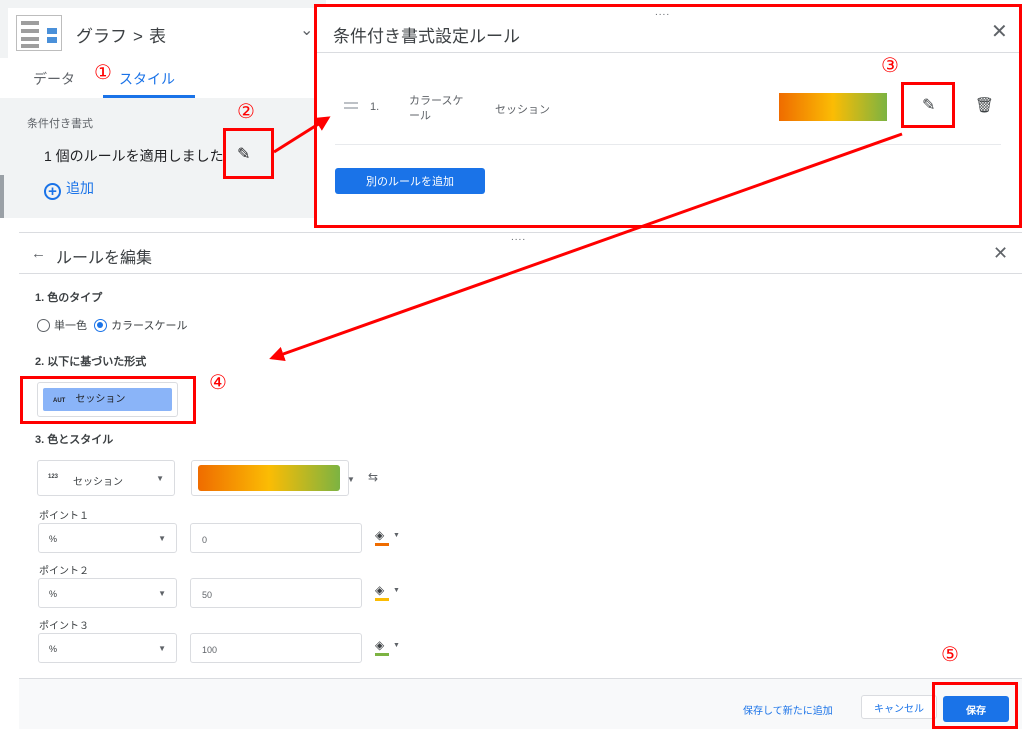 This screenshot has height=731, width=1024. I want to click on color-field-label: セッション, so click(98, 482).